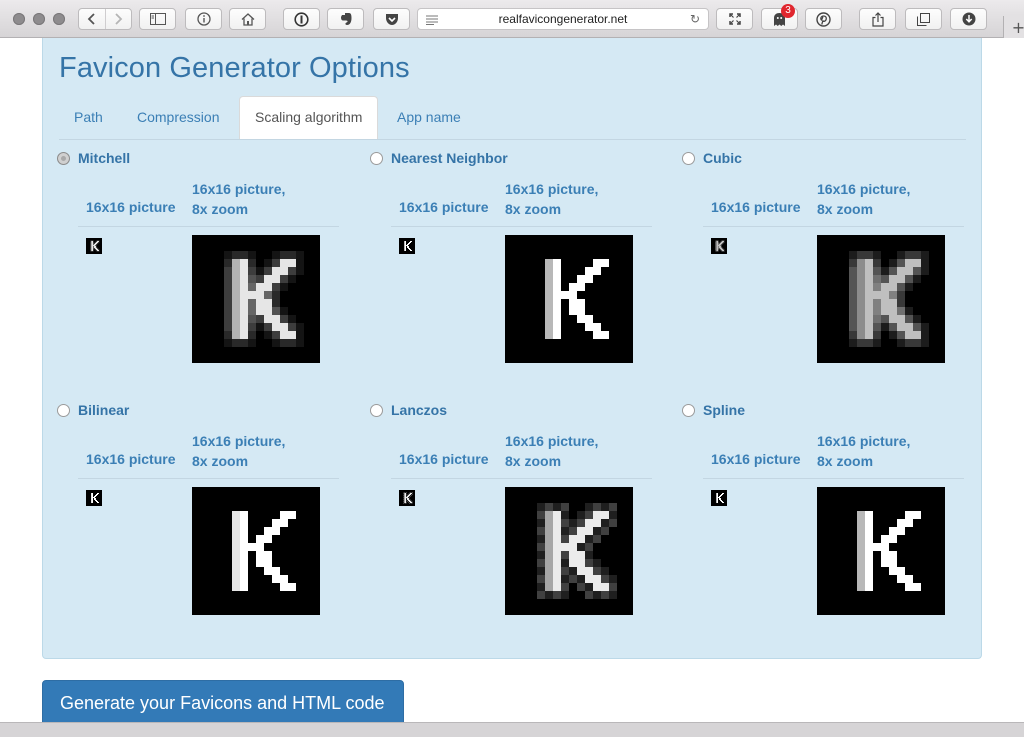  Describe the element at coordinates (688, 158) in the screenshot. I see `radio-cubic` at that location.